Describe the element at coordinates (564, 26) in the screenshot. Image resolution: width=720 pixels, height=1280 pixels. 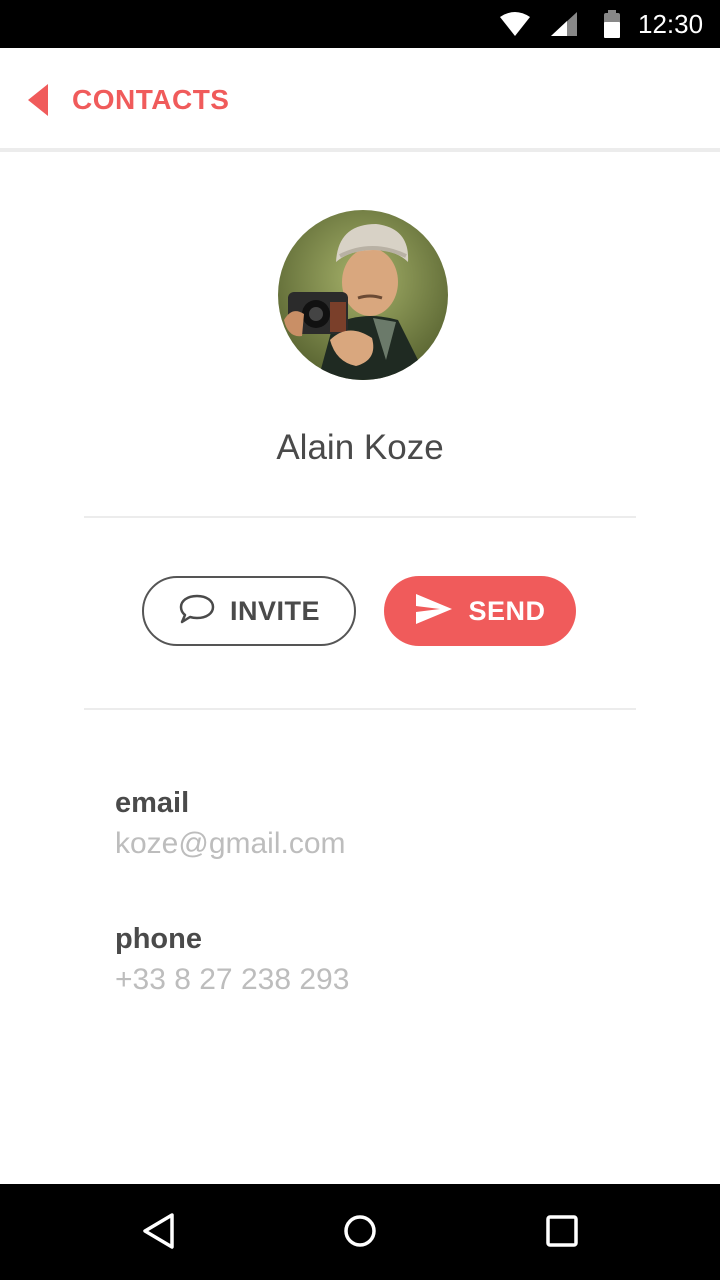
I see `signal-icon` at that location.